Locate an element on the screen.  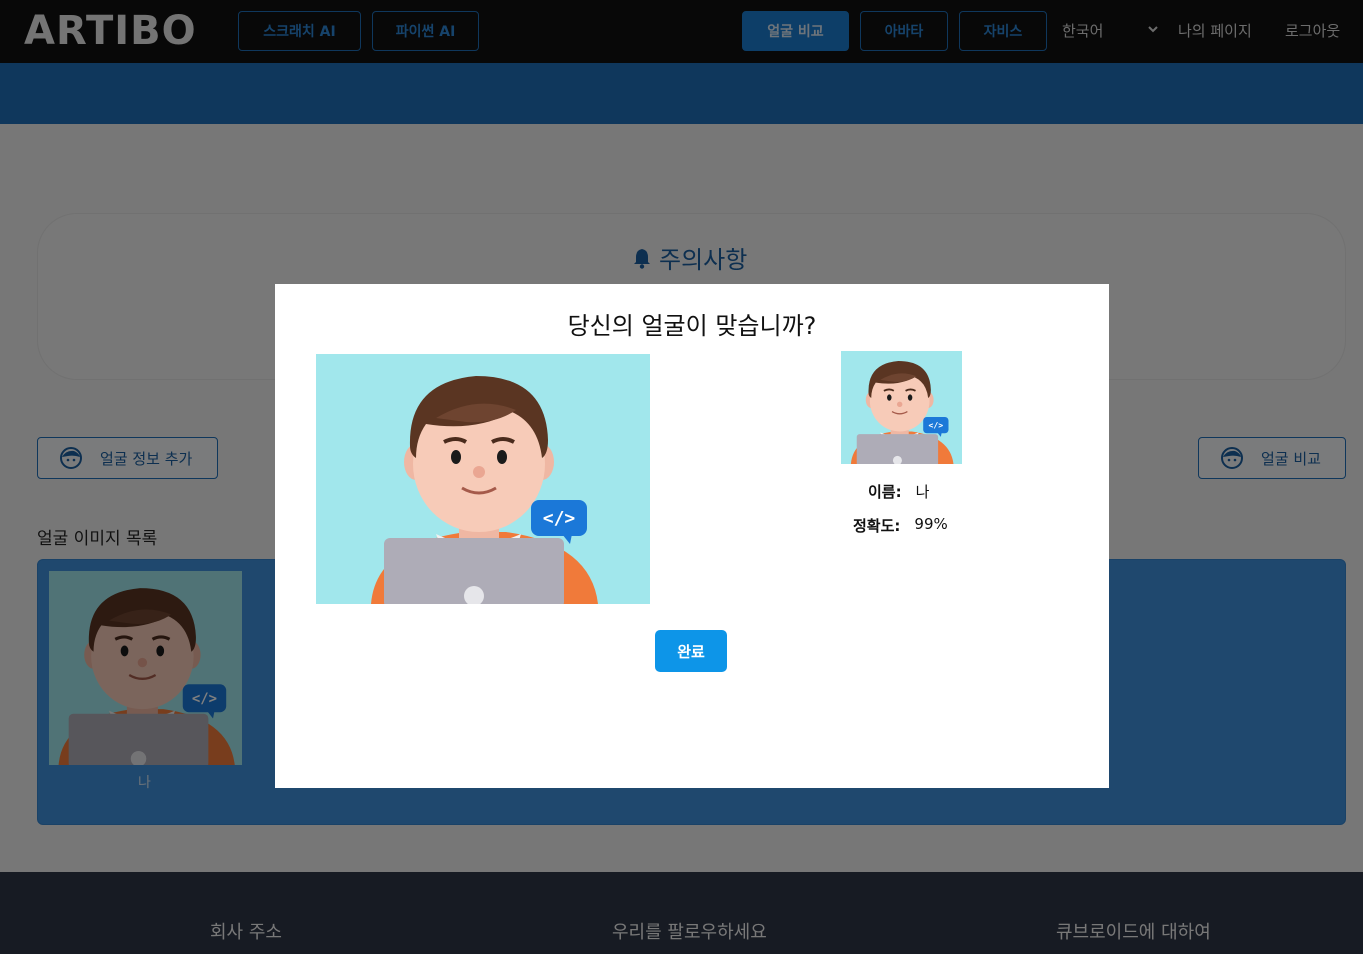
name-label: 이름: is located at coordinates (885, 492).